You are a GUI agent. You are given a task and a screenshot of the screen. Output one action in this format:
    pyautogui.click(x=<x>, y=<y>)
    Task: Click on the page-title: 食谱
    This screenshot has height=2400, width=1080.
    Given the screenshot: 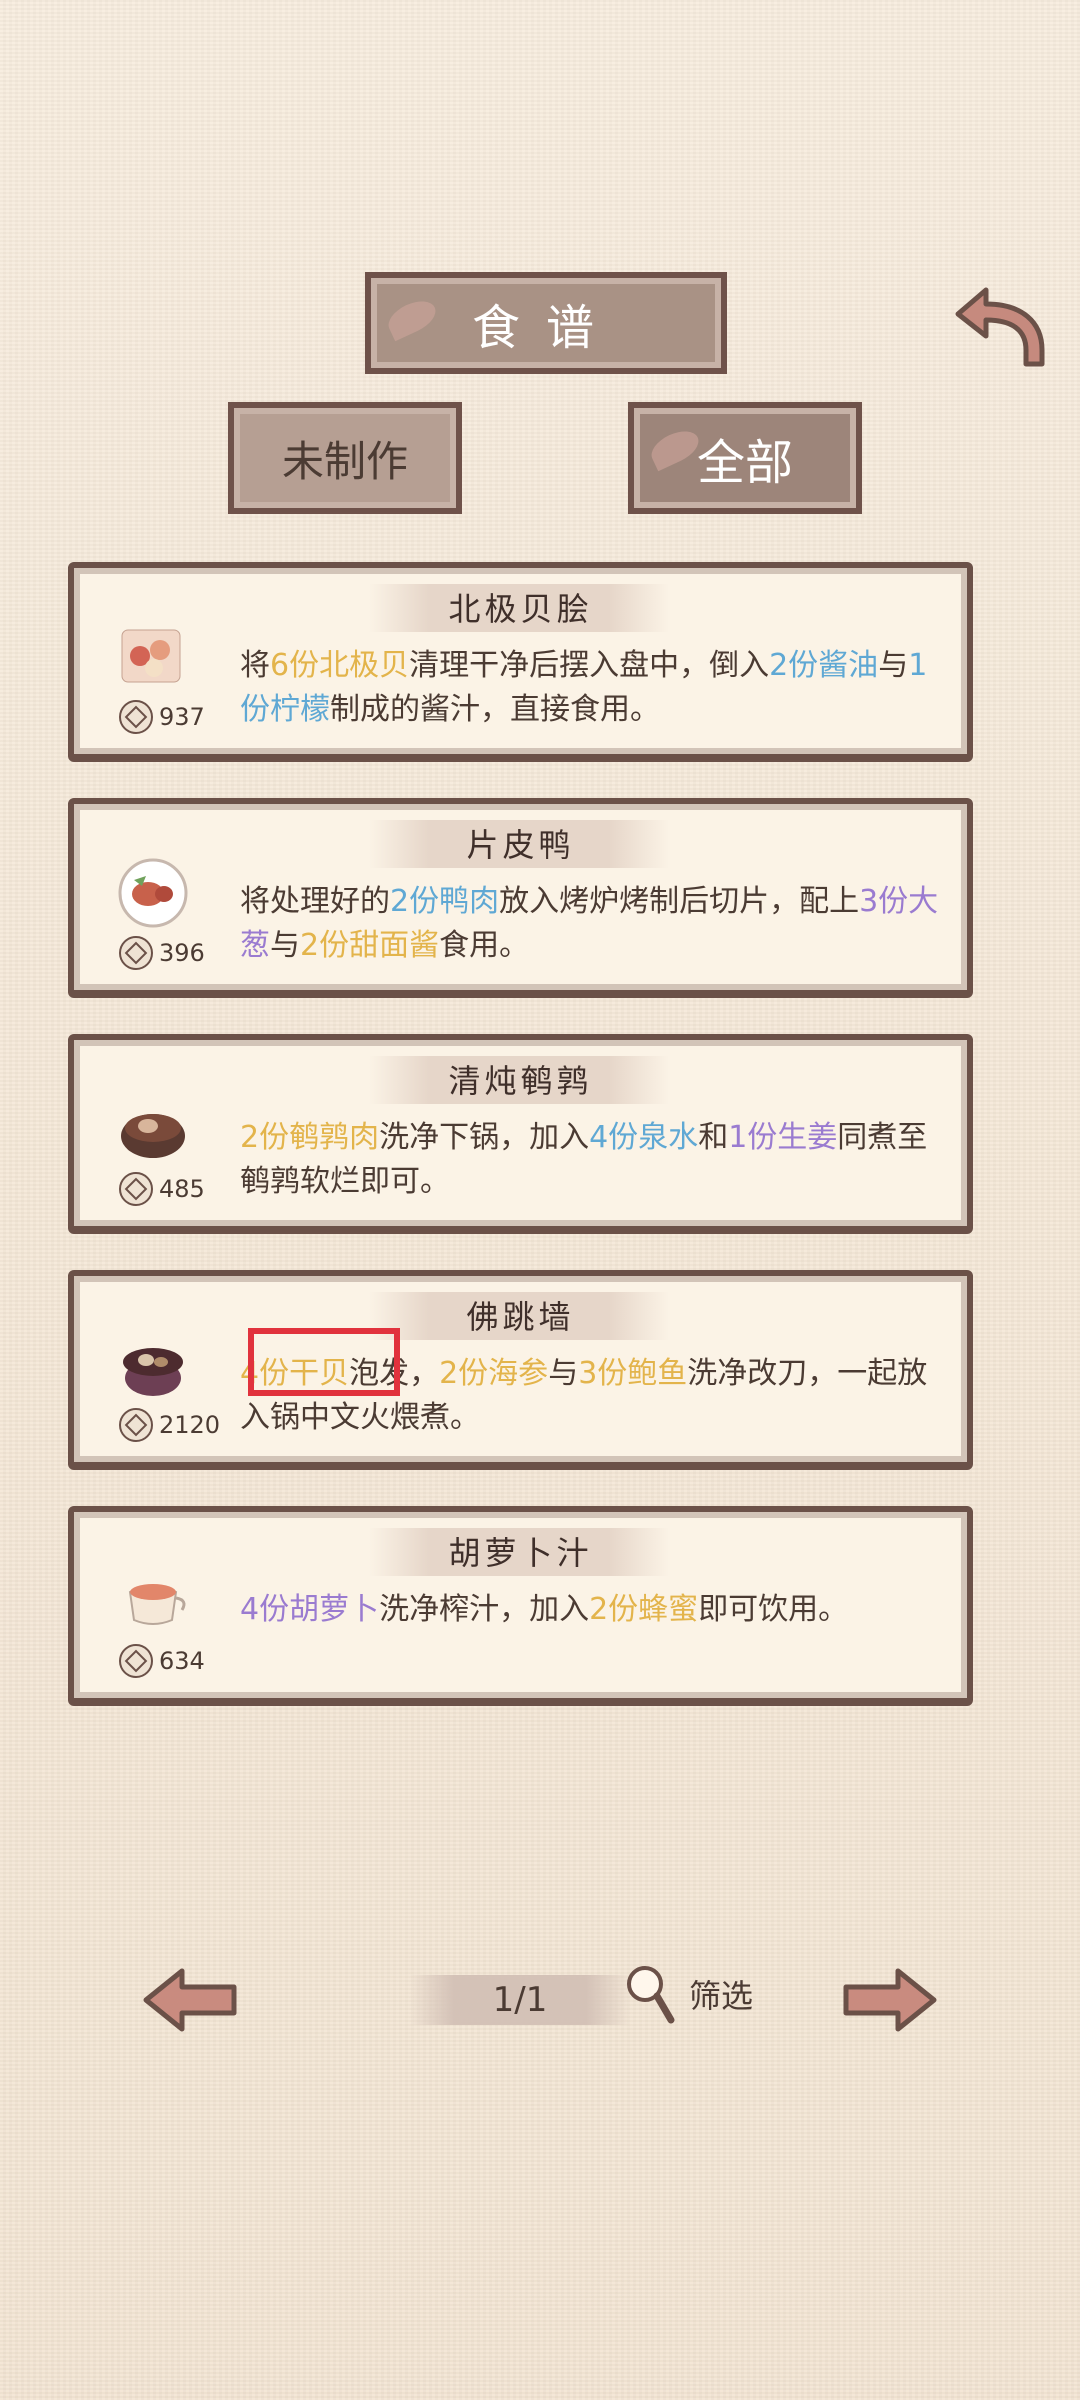 What is the action you would take?
    pyautogui.click(x=545, y=328)
    